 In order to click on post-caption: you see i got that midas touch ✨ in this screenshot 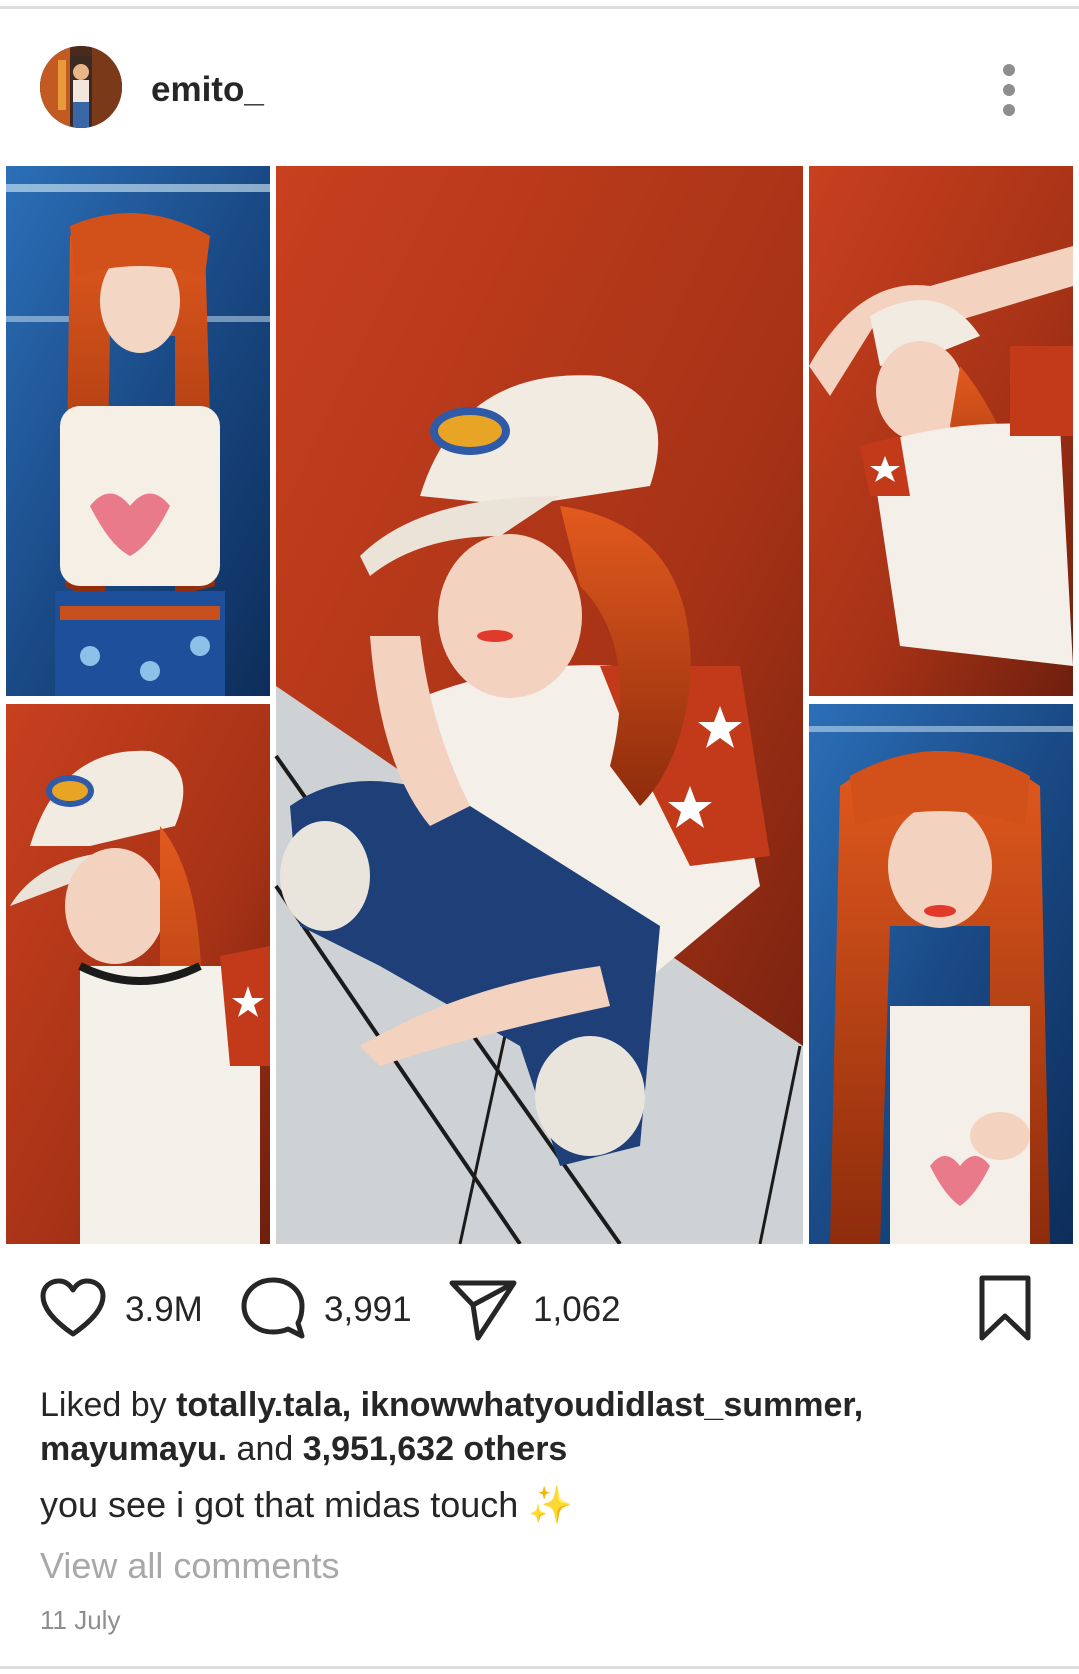, I will do `click(307, 1504)`.